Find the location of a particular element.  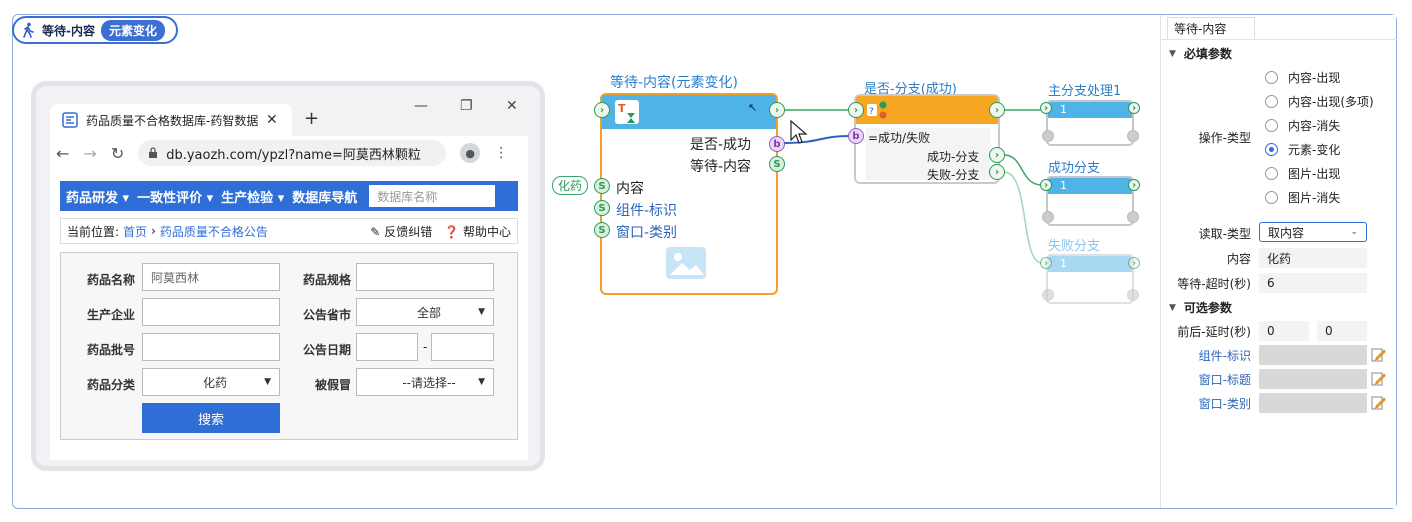

optional-section-title: 可选参数 is located at coordinates (1207, 308).